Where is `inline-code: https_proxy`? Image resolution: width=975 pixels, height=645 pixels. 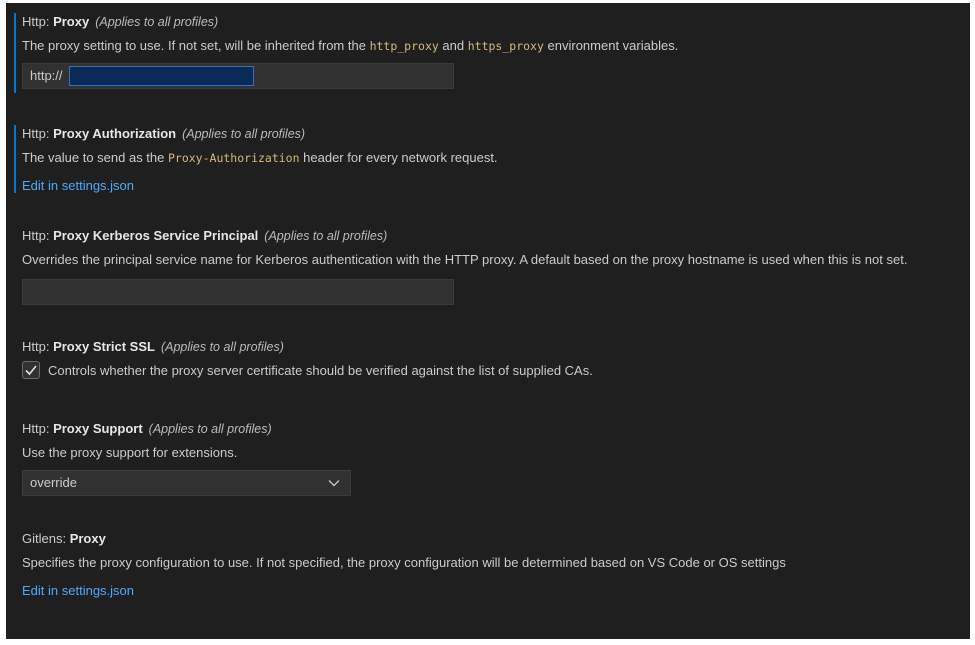 inline-code: https_proxy is located at coordinates (505, 46).